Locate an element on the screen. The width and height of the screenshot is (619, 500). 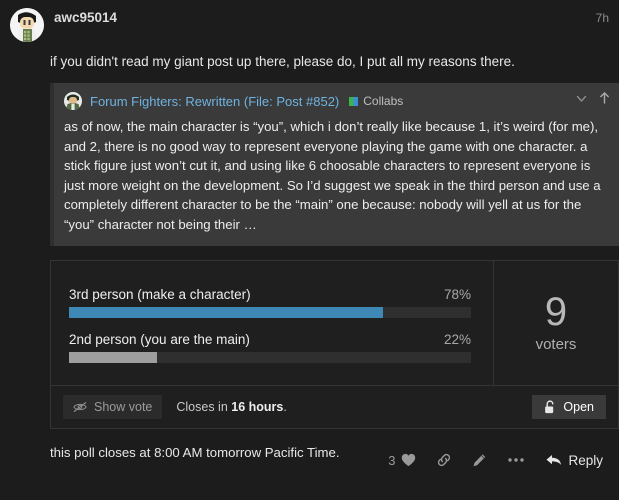
ellipsis-icon is located at coordinates (516, 460).